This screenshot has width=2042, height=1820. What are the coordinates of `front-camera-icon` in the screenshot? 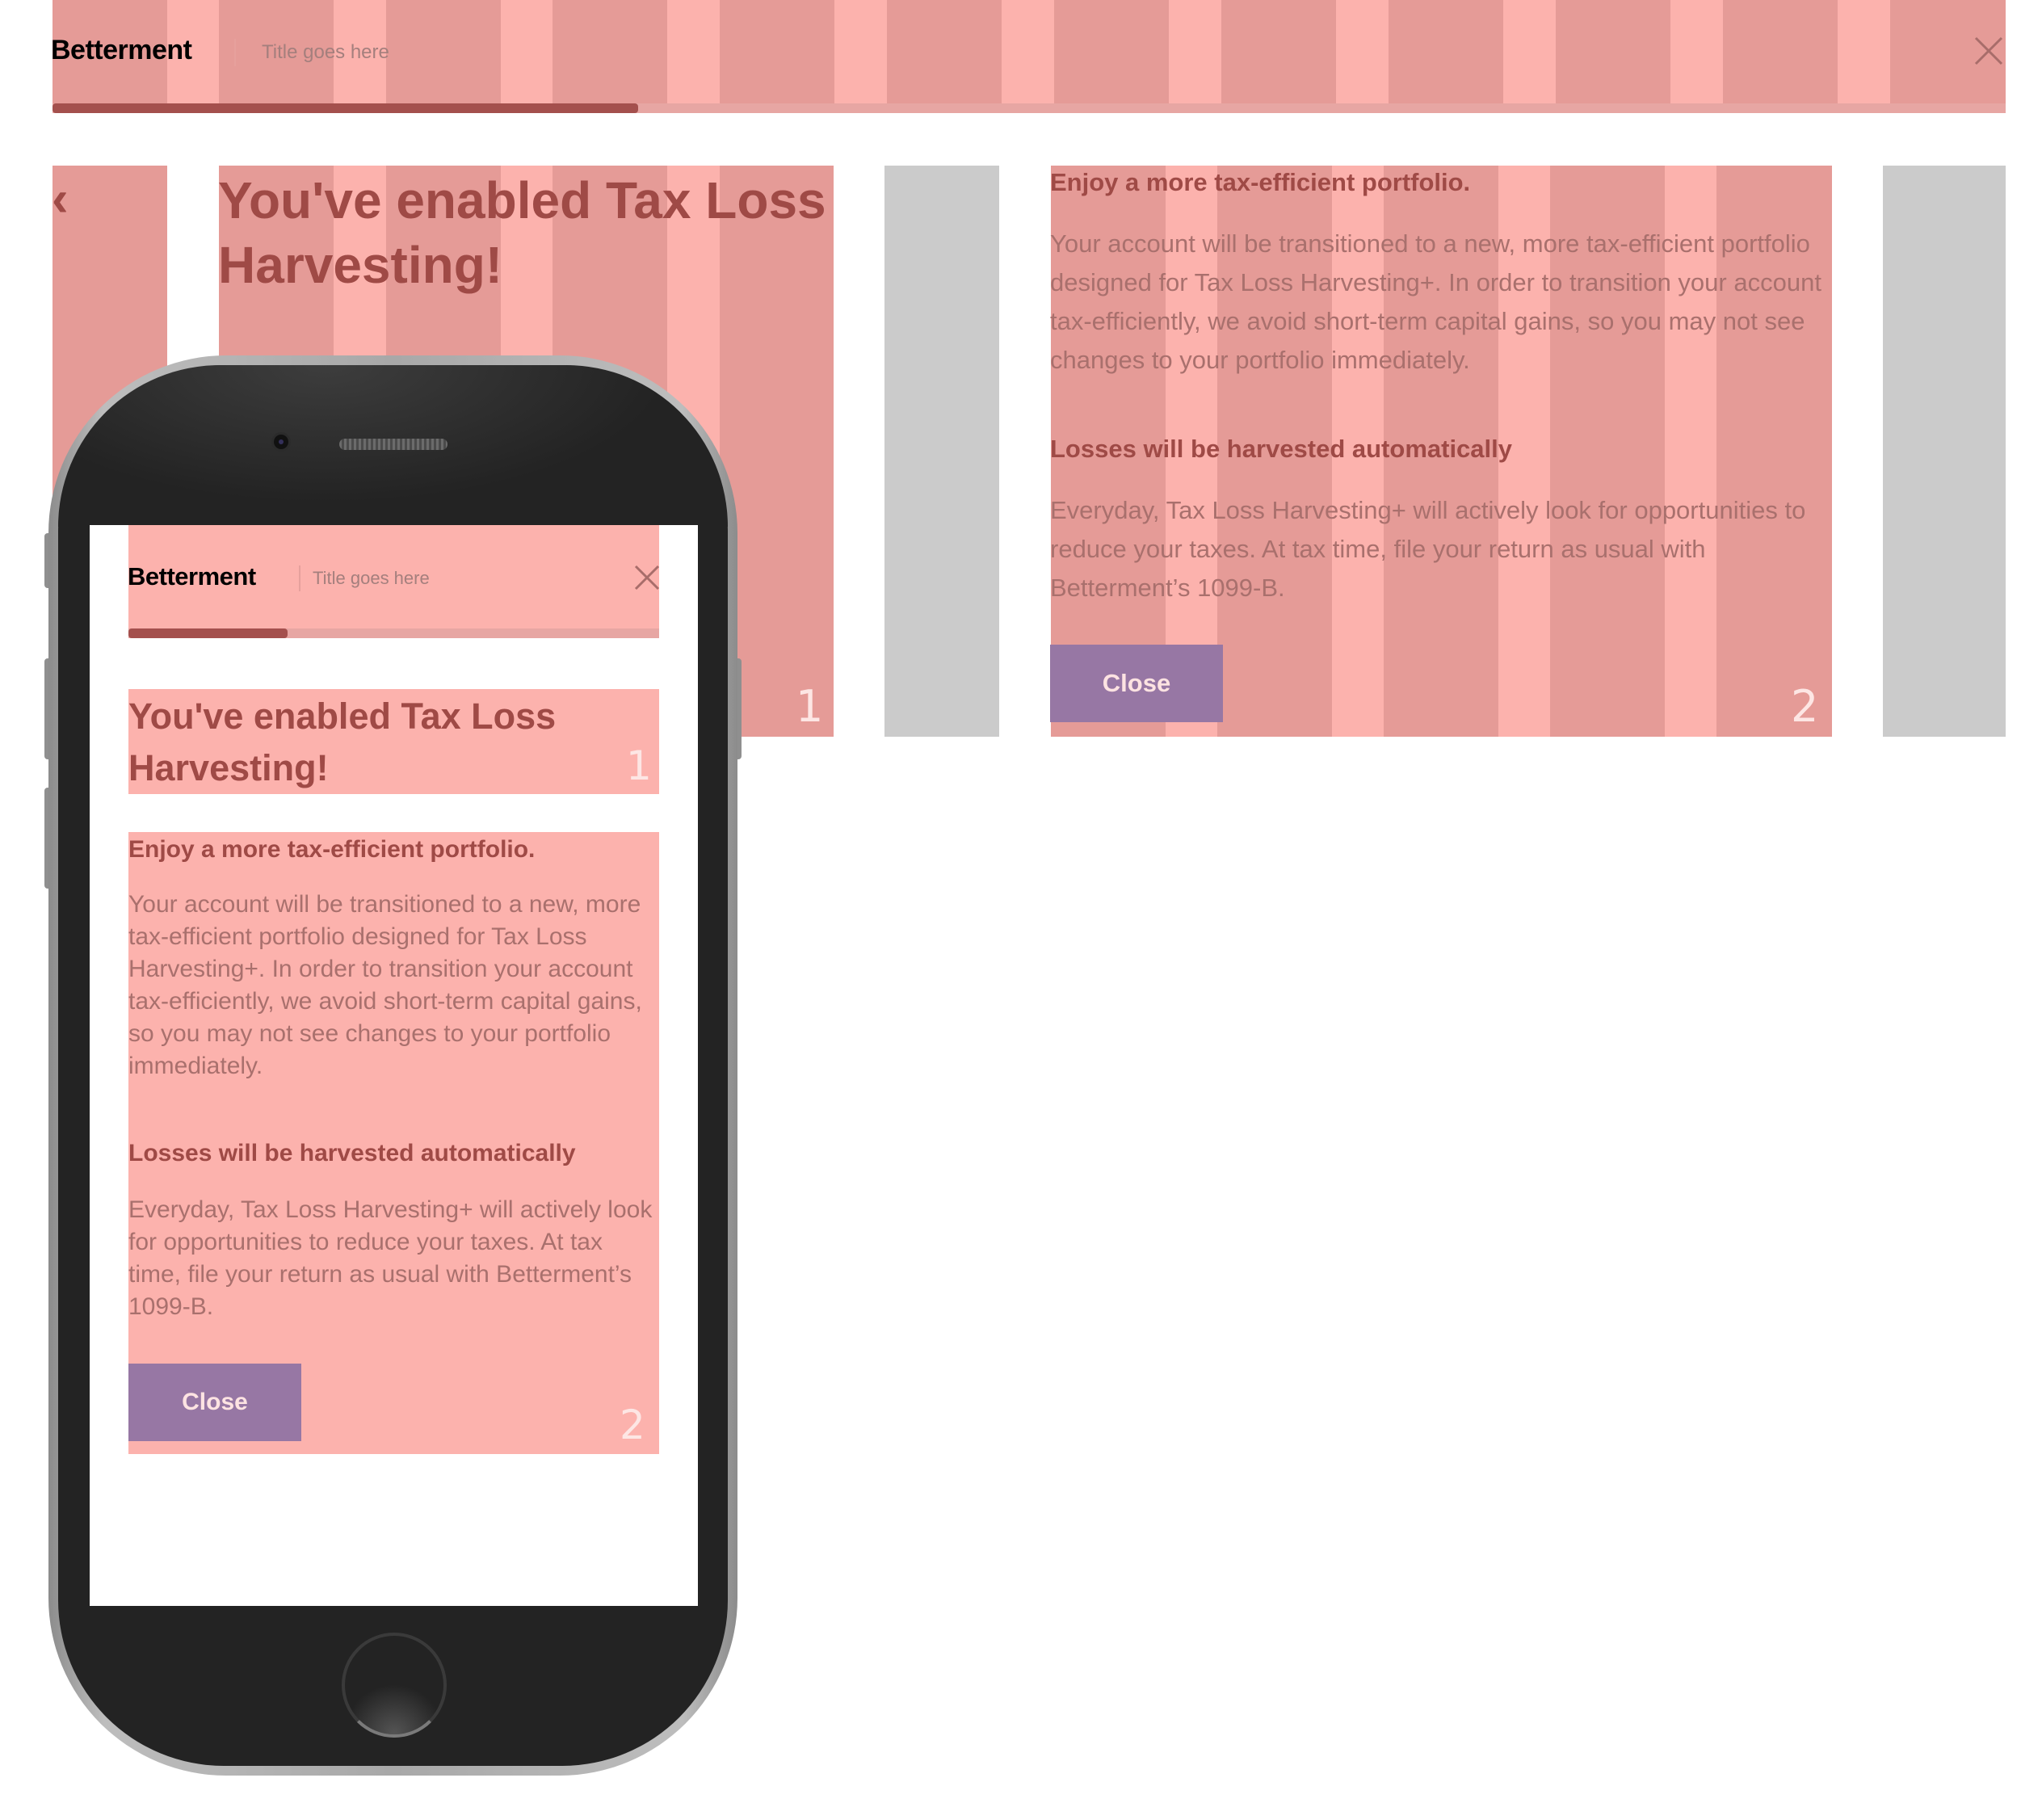 It's located at (281, 442).